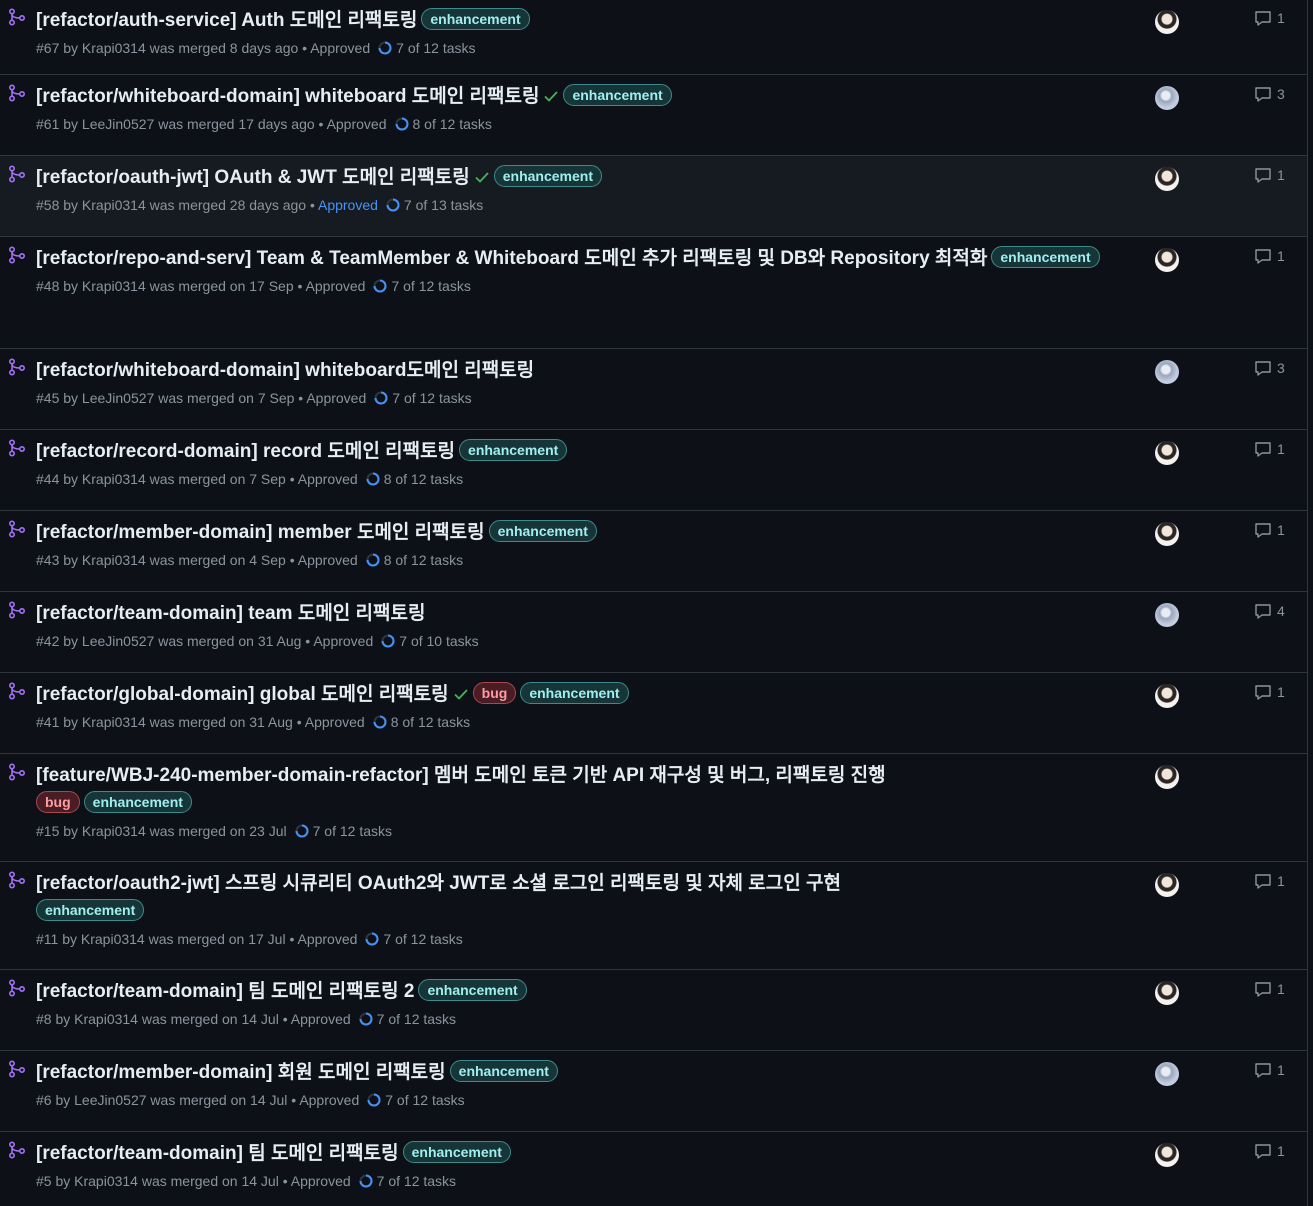 The width and height of the screenshot is (1313, 1206). What do you see at coordinates (241, 1072) in the screenshot?
I see `pull-request-title: [refactor/member-domain] 회원 도메인 리팩토링` at bounding box center [241, 1072].